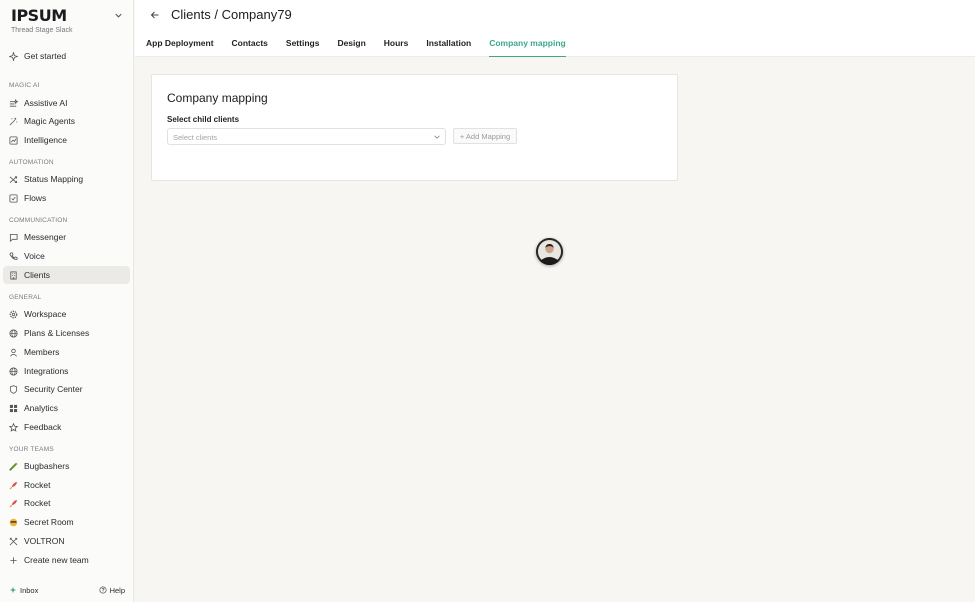 The width and height of the screenshot is (975, 602). Describe the element at coordinates (44, 541) in the screenshot. I see `sidebar-item-label: VOLTRON` at that location.